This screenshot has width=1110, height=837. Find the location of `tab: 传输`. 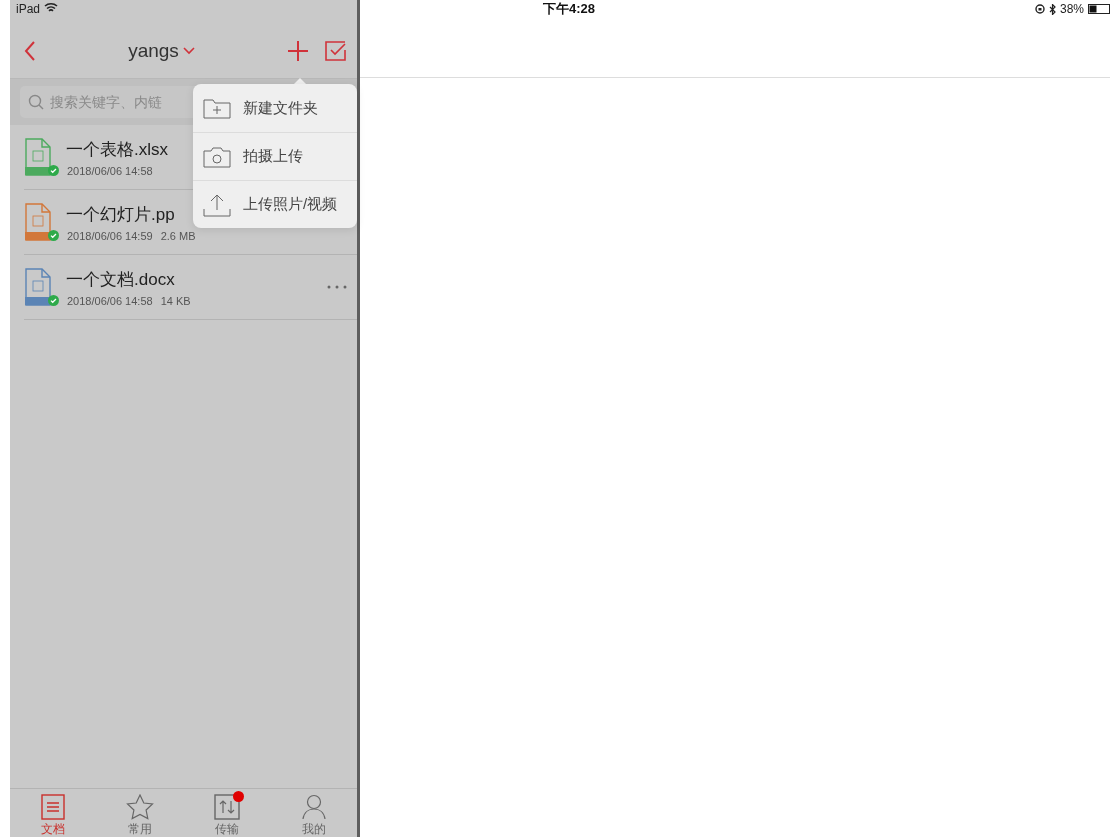

tab: 传输 is located at coordinates (227, 813).